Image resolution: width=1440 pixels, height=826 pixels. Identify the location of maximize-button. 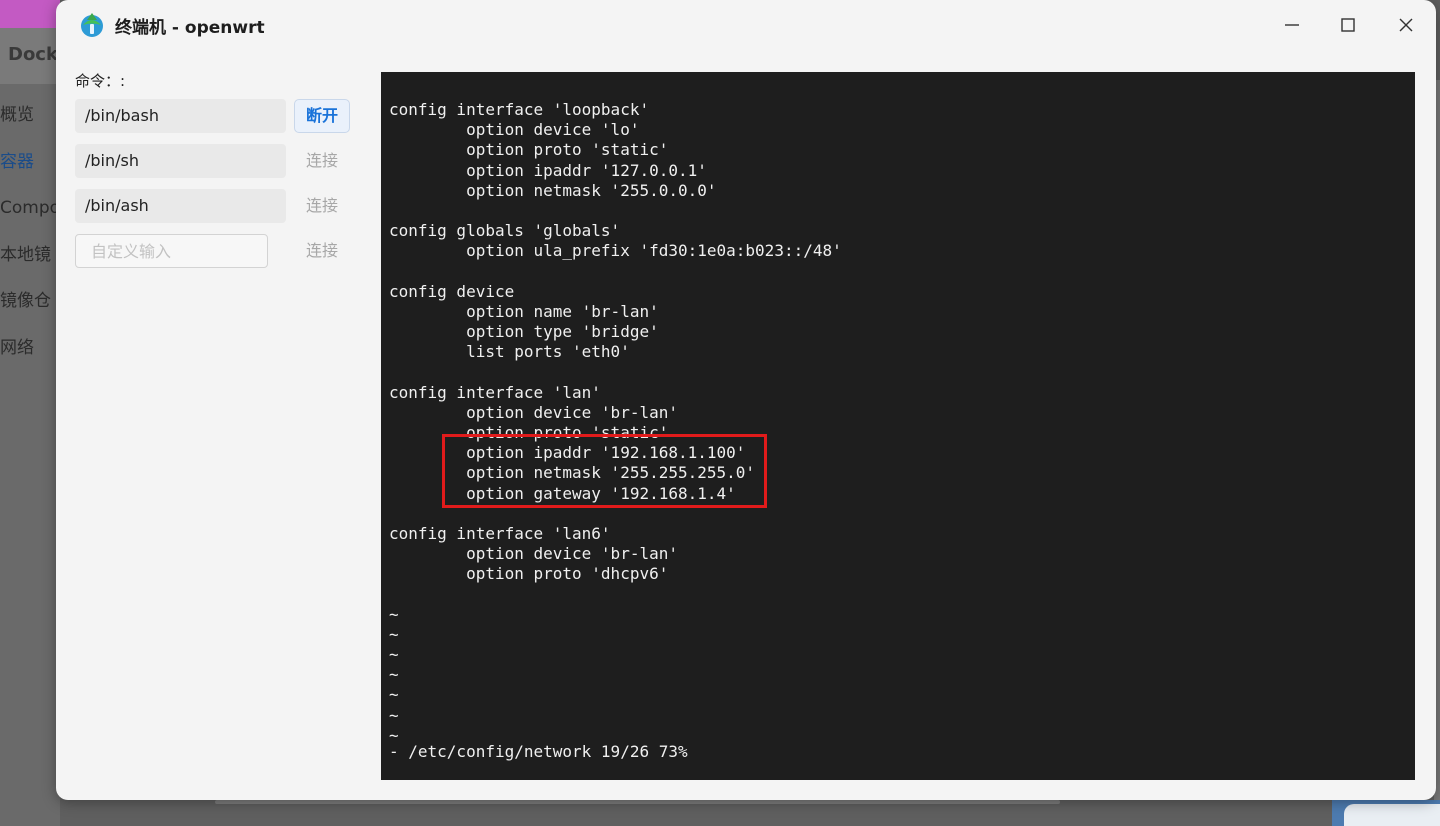
(1348, 25).